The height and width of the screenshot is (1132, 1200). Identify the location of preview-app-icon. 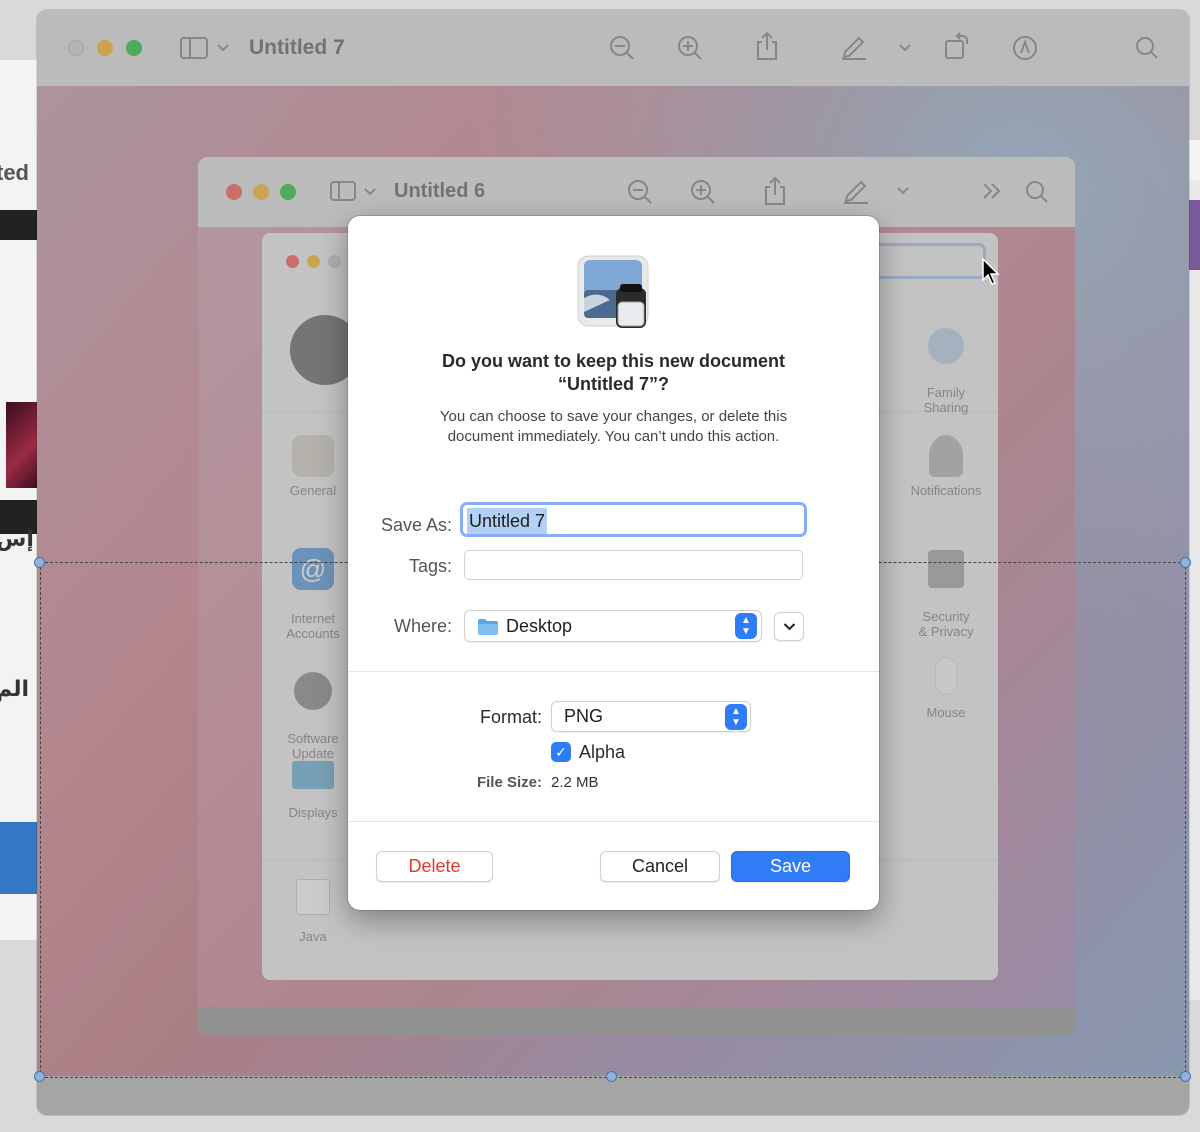
(613, 291).